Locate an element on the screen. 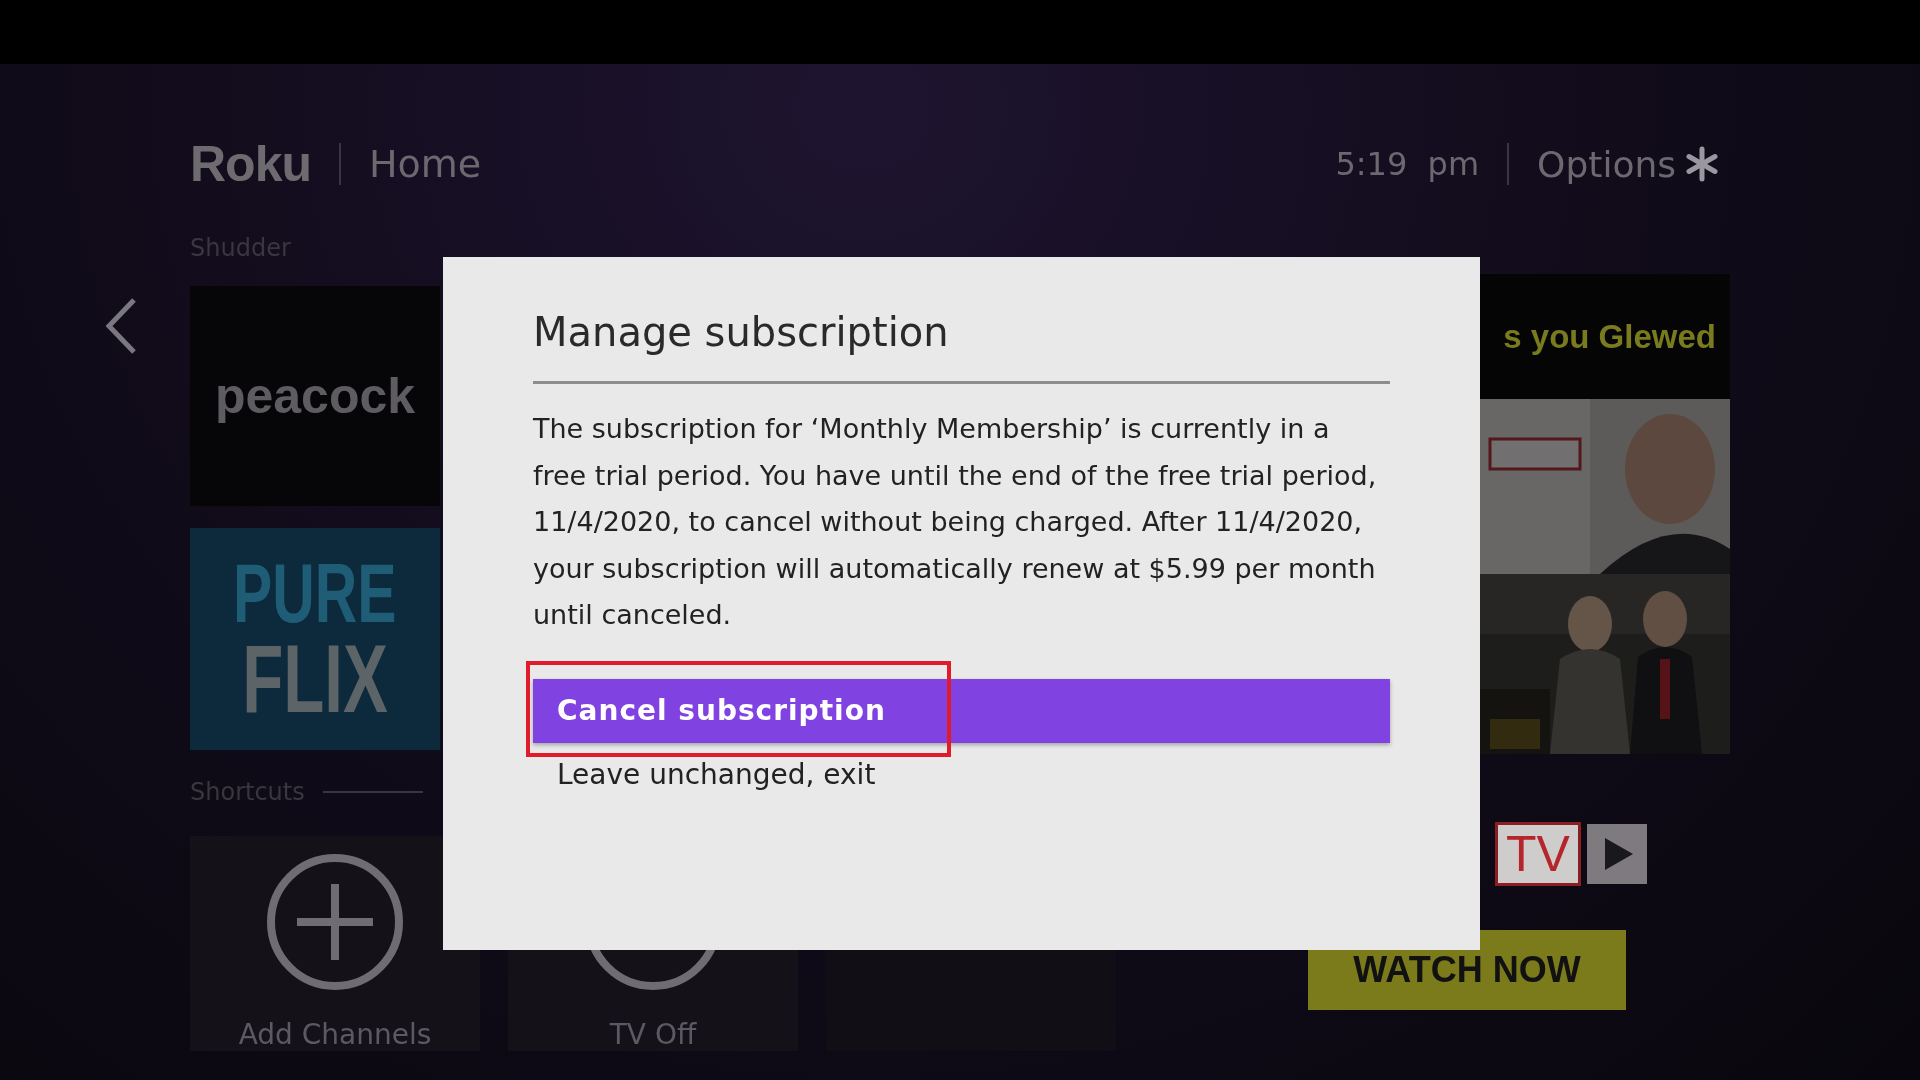  dialog-option: Leave unchanged, exit is located at coordinates (961, 774).